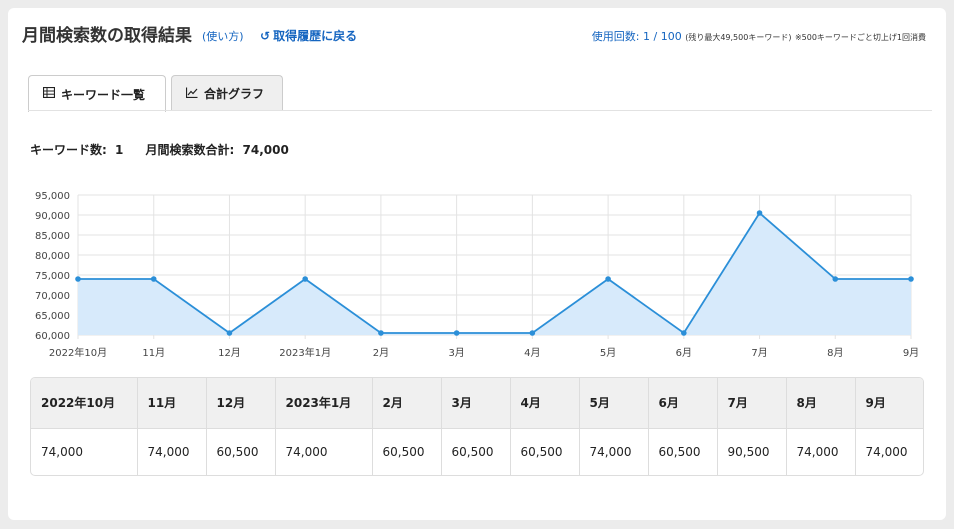 The width and height of the screenshot is (954, 529). What do you see at coordinates (911, 353) in the screenshot?
I see `x-tick-label: 9月` at bounding box center [911, 353].